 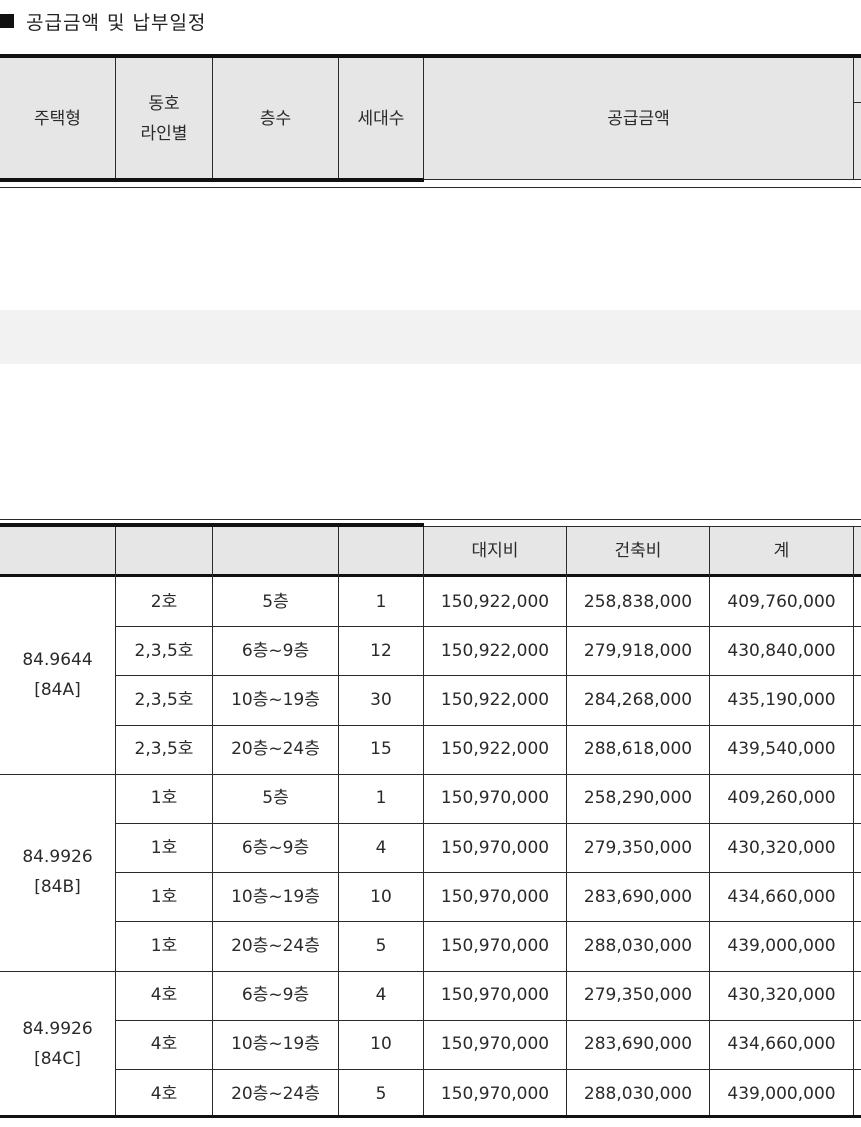 What do you see at coordinates (164, 118) in the screenshot?
I see `header-line-cell: 동호 라인별` at bounding box center [164, 118].